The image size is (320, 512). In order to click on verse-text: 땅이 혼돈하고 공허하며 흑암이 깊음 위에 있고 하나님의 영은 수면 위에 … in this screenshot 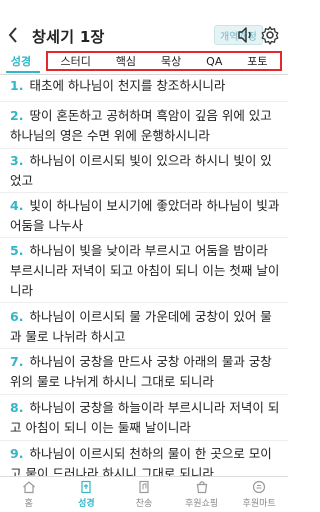, I will do `click(141, 125)`.